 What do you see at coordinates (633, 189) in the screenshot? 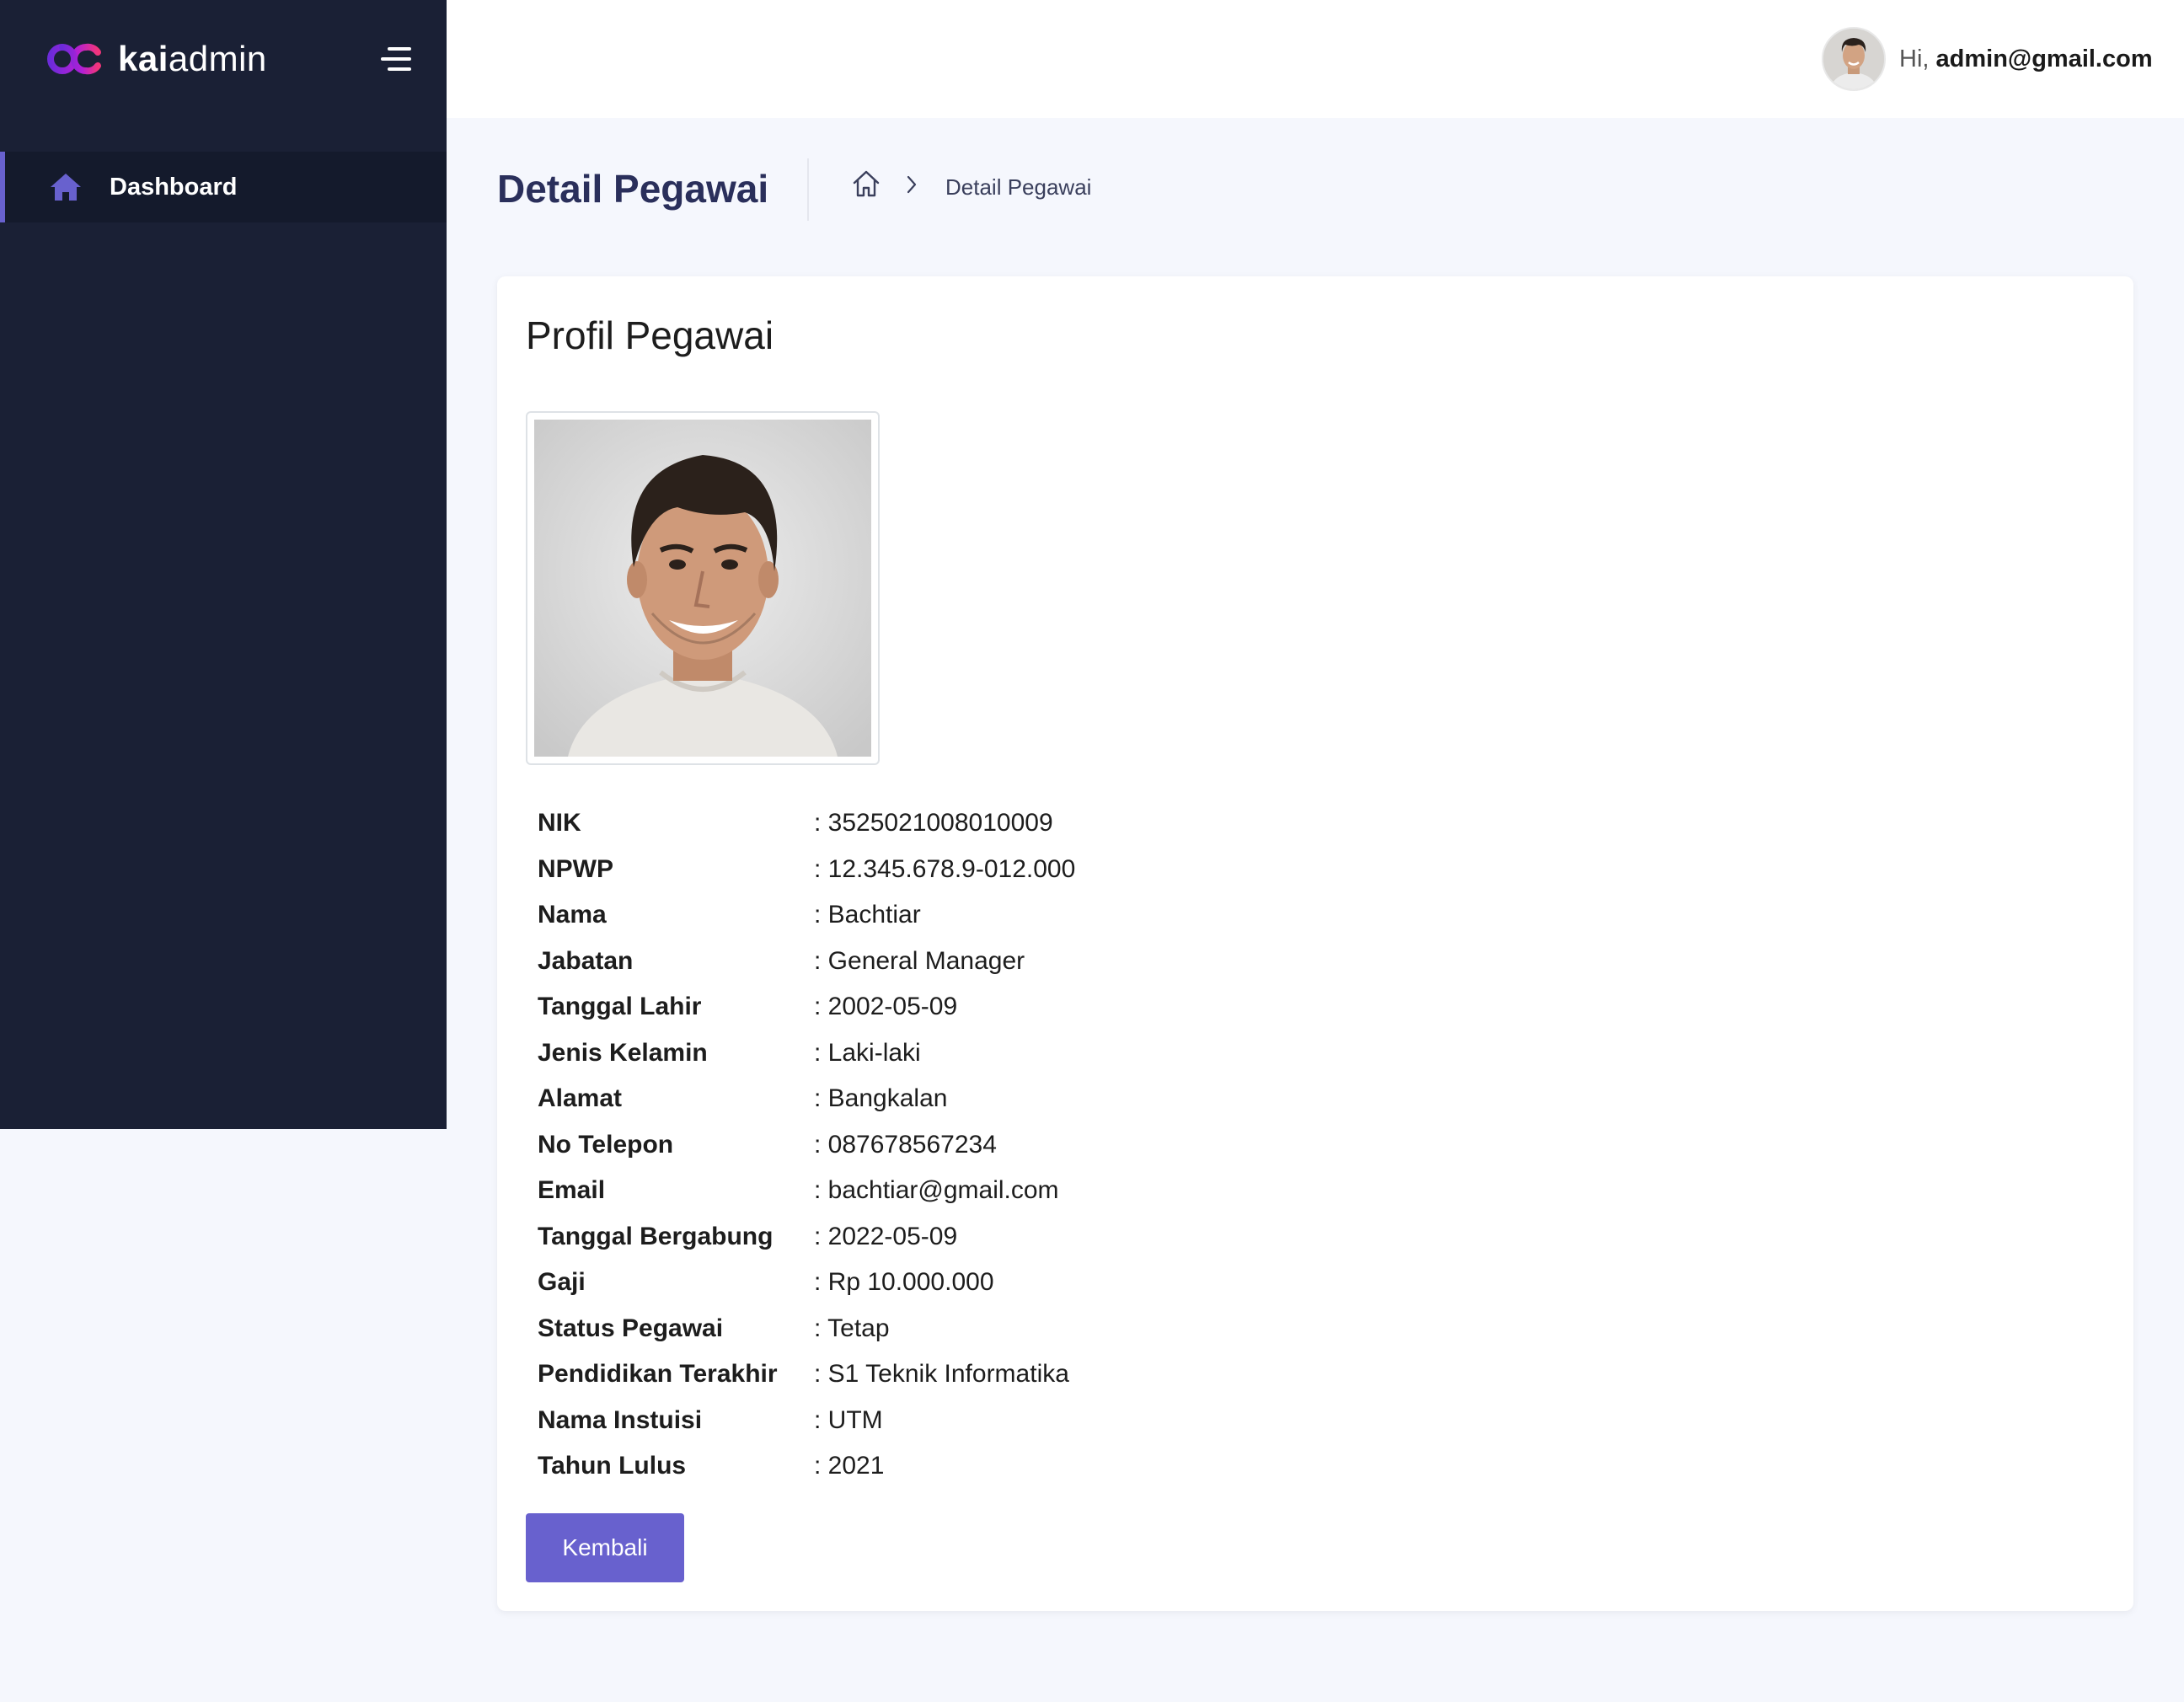
I see `page-title: Detail Pegawai` at bounding box center [633, 189].